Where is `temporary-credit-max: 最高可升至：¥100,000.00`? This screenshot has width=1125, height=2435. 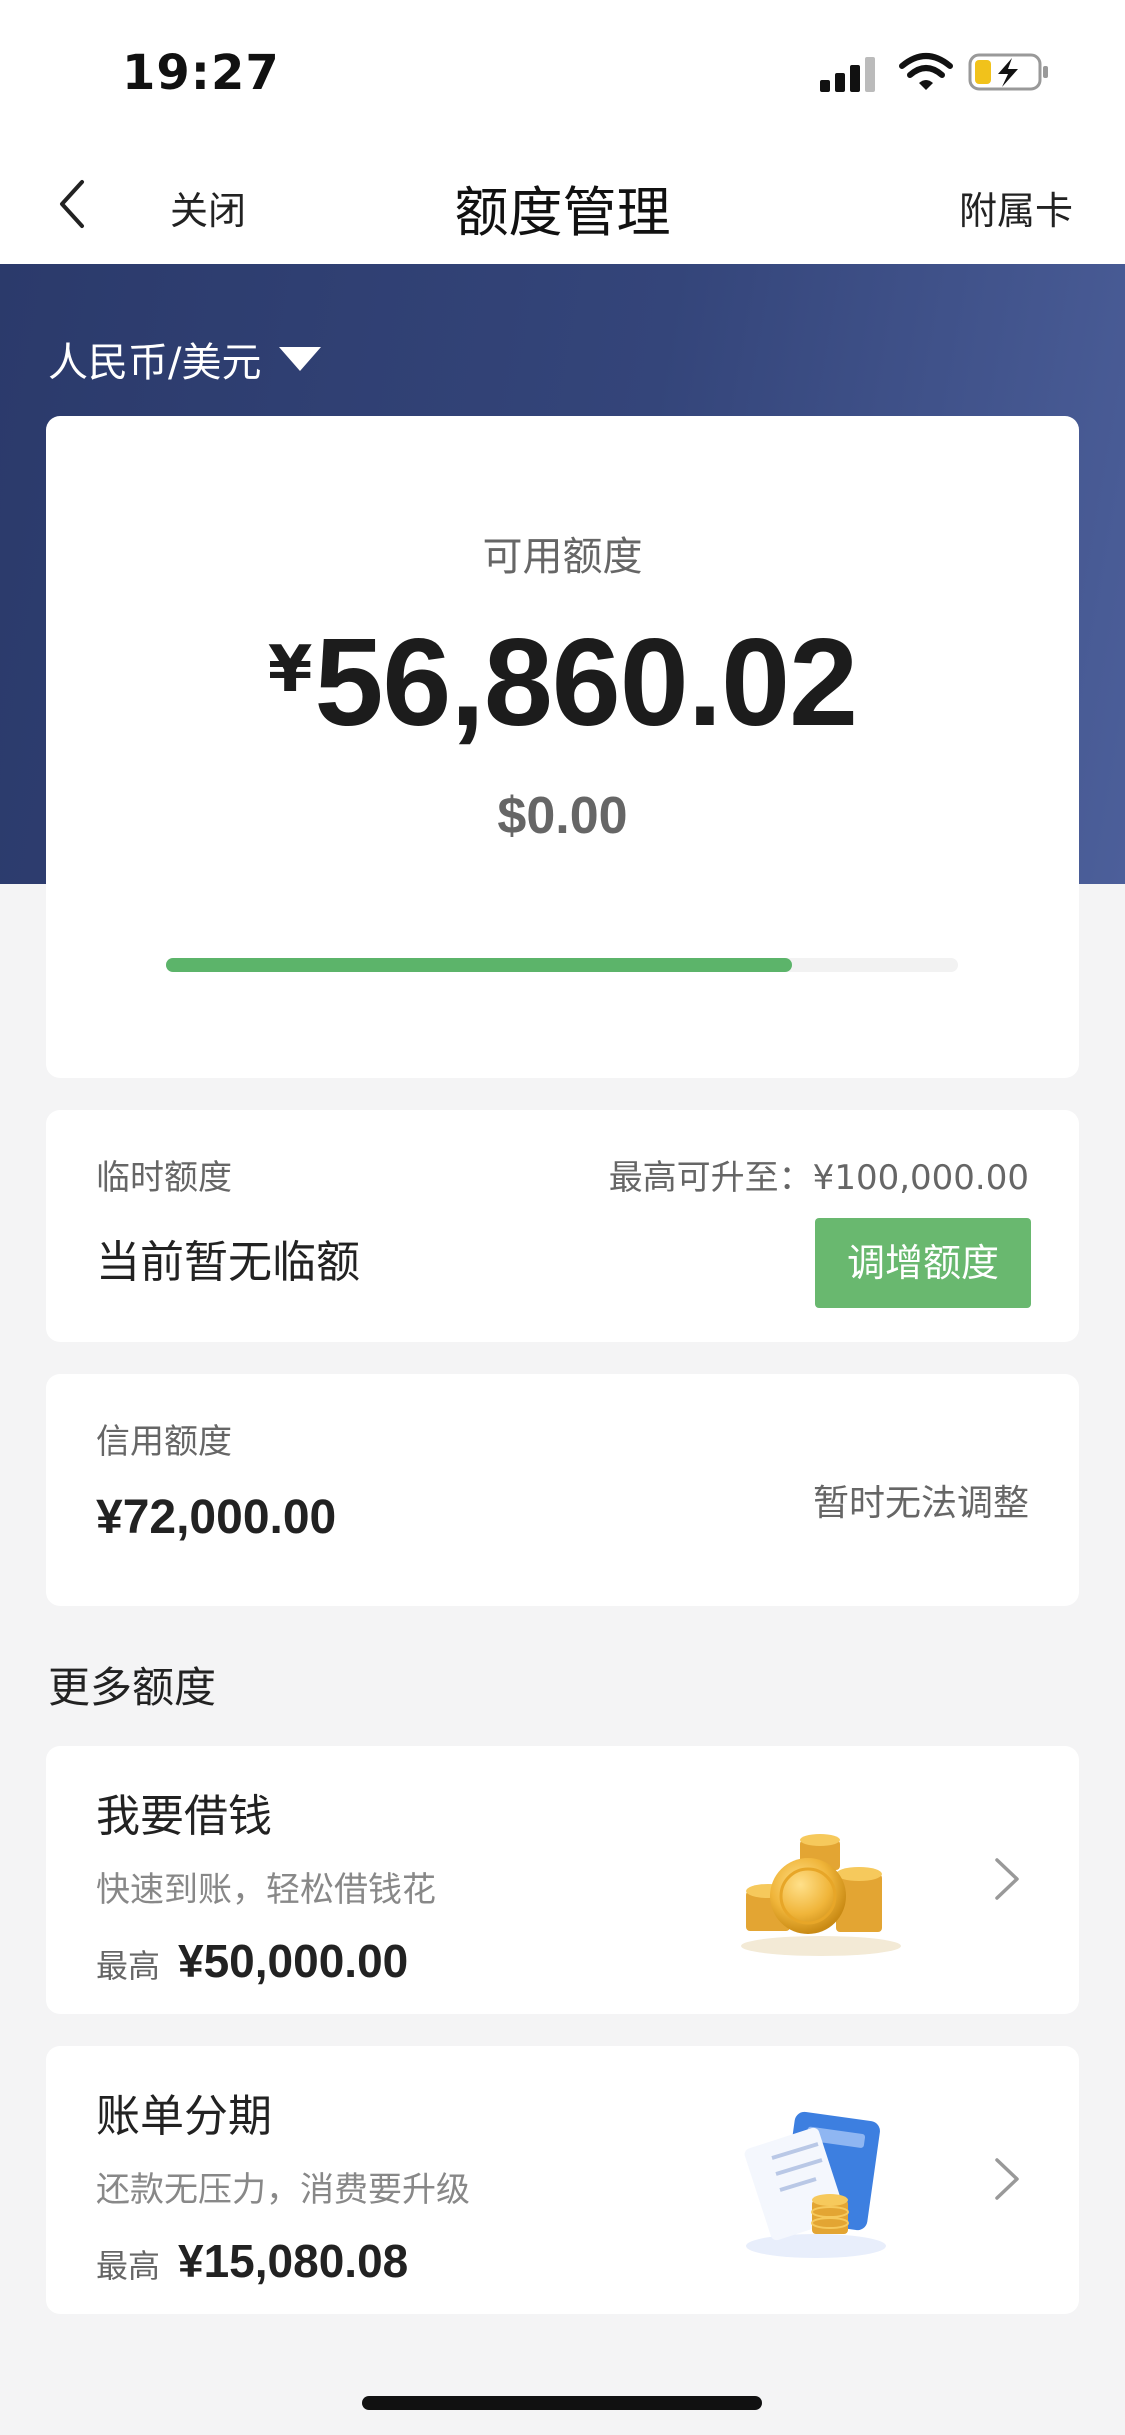
temporary-credit-max: 最高可升至：¥100,000.00 is located at coordinates (818, 1178).